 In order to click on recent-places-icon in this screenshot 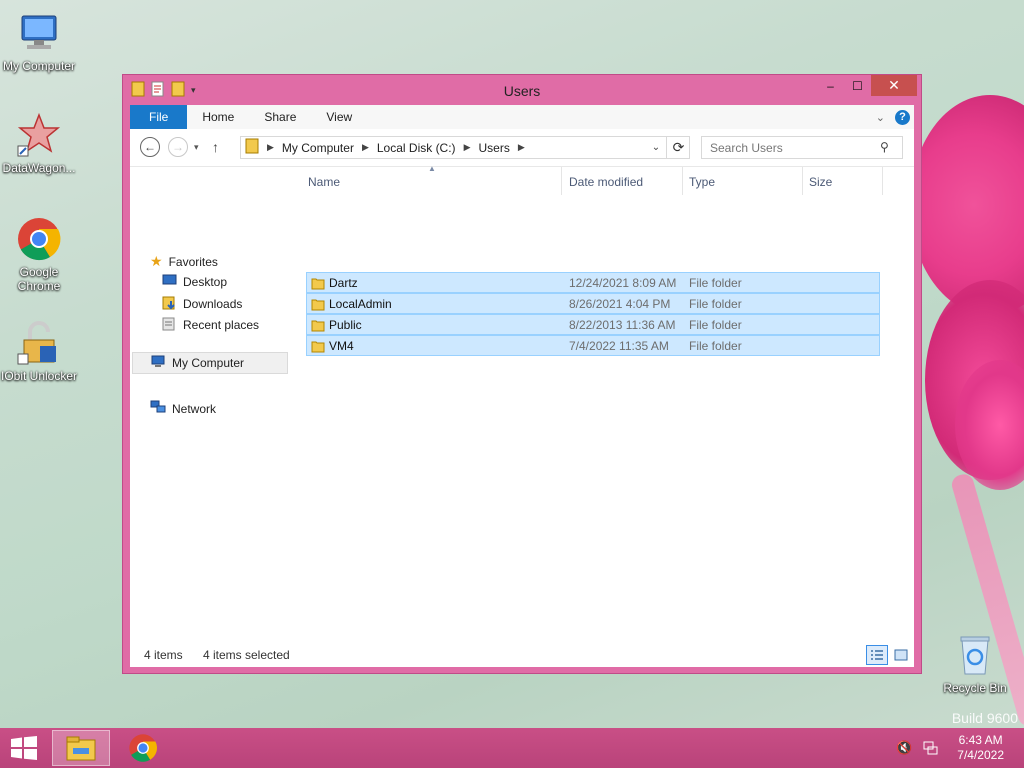, I will do `click(169, 325)`.